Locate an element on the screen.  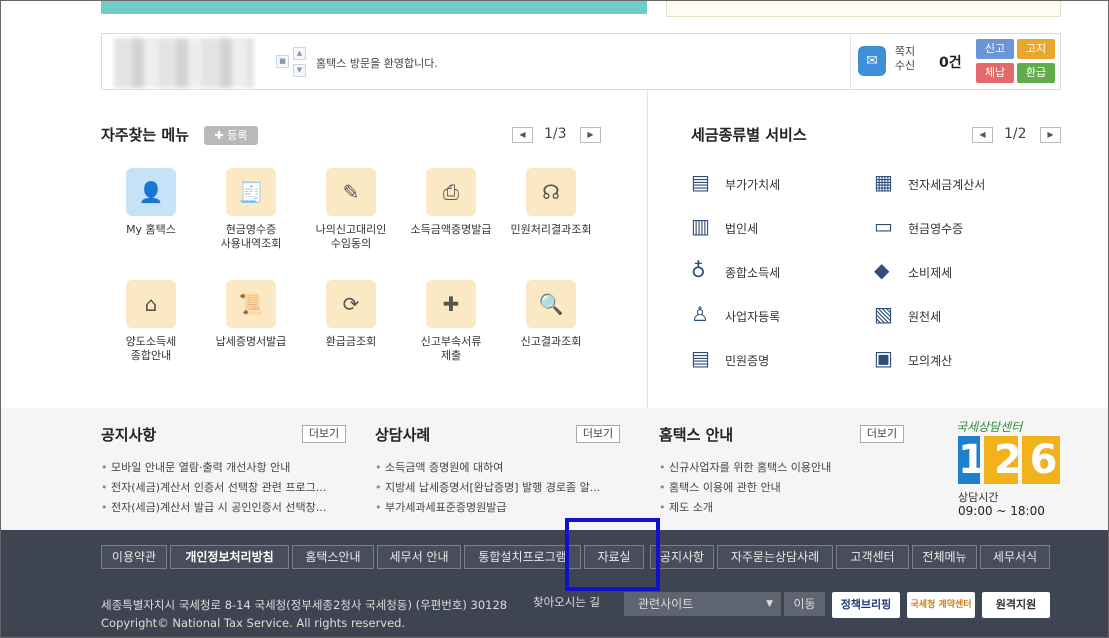
tax-service-label: 모의계산 is located at coordinates (930, 360).